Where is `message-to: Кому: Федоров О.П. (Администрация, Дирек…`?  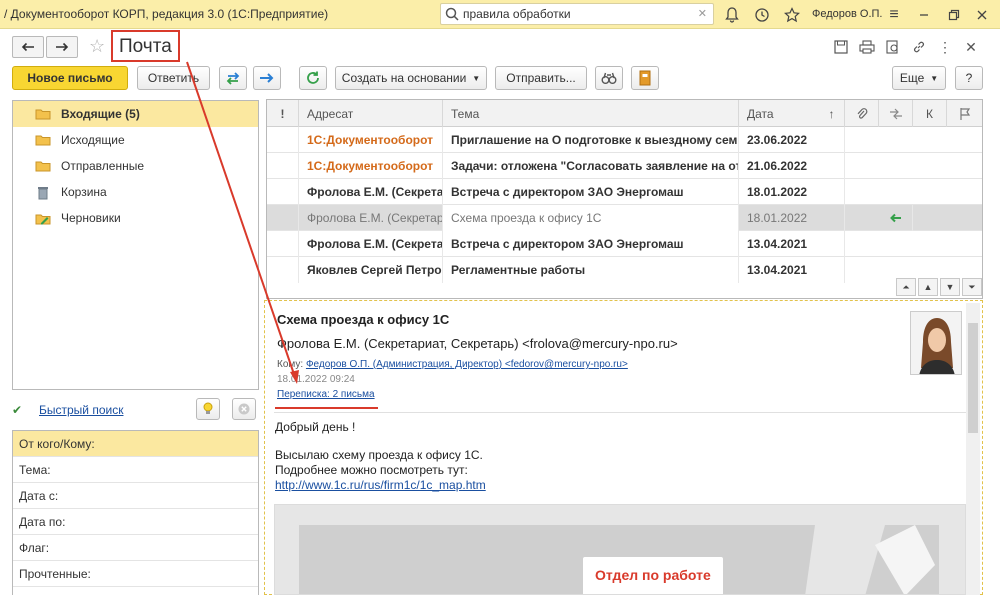 message-to: Кому: Федоров О.П. (Администрация, Дирек… is located at coordinates (452, 364).